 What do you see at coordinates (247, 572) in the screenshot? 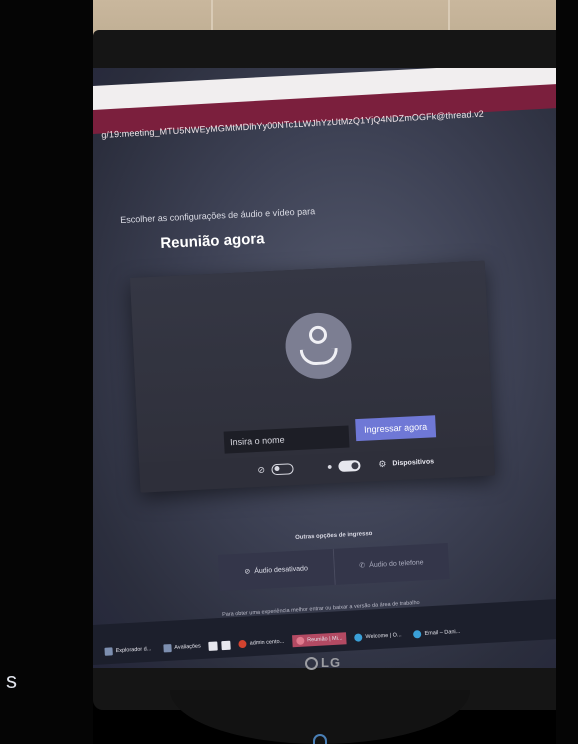
I see `speaker-off-icon: ⊘` at bounding box center [247, 572].